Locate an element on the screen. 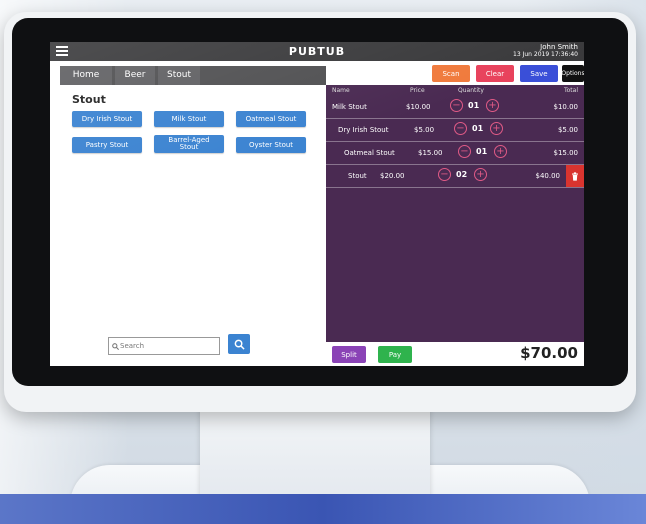 The image size is (646, 524). breadcrumb-tabs: Home Beer Stout is located at coordinates (193, 75).